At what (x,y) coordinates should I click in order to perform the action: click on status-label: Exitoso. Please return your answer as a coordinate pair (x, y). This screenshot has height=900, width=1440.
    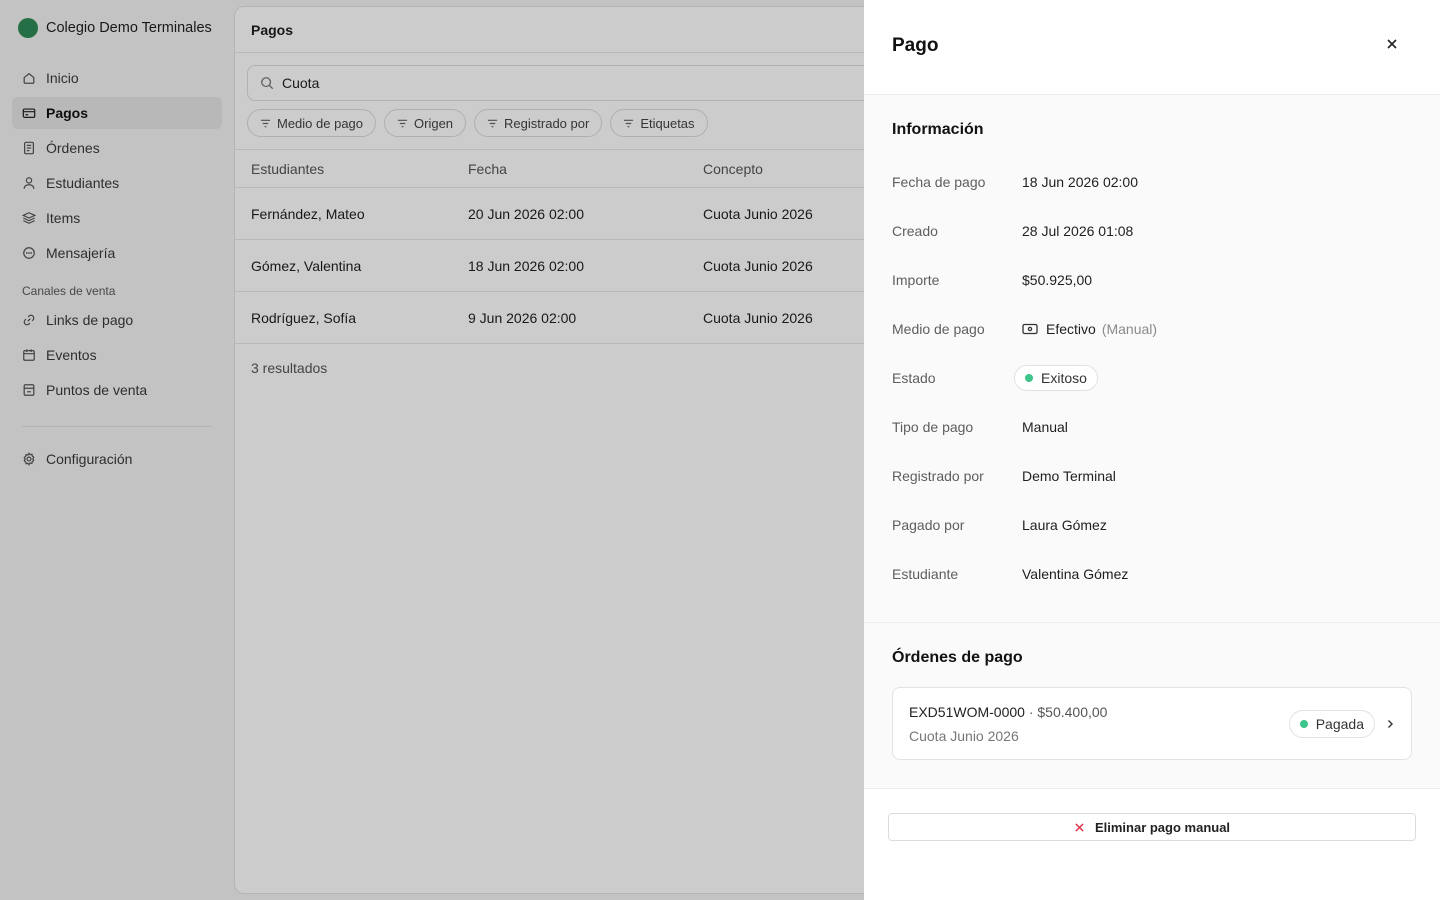
    Looking at the image, I should click on (1064, 377).